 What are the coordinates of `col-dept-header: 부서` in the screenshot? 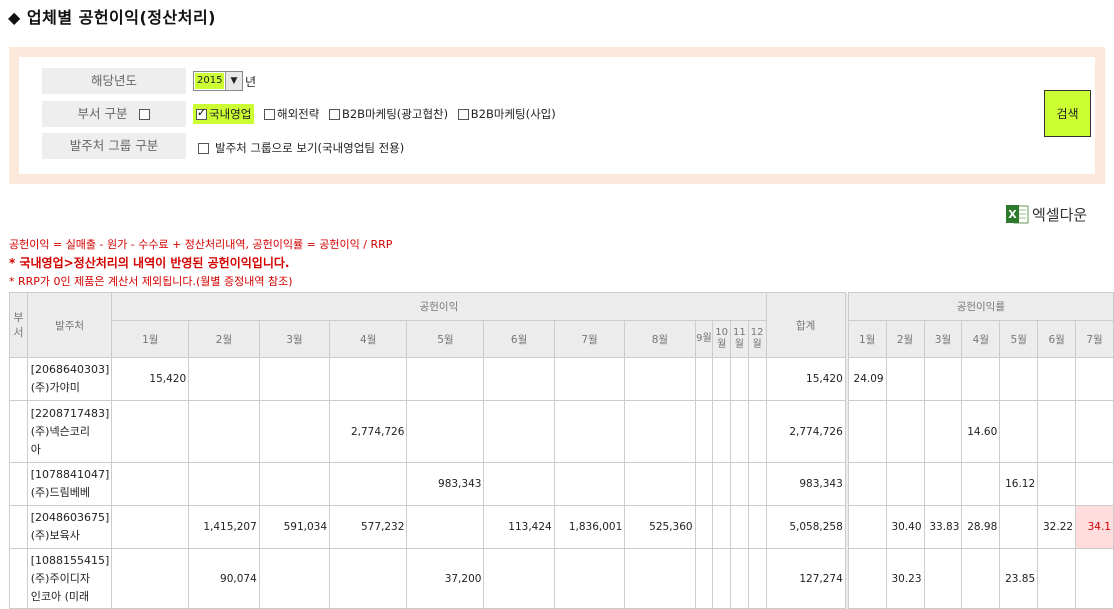 It's located at (18, 325).